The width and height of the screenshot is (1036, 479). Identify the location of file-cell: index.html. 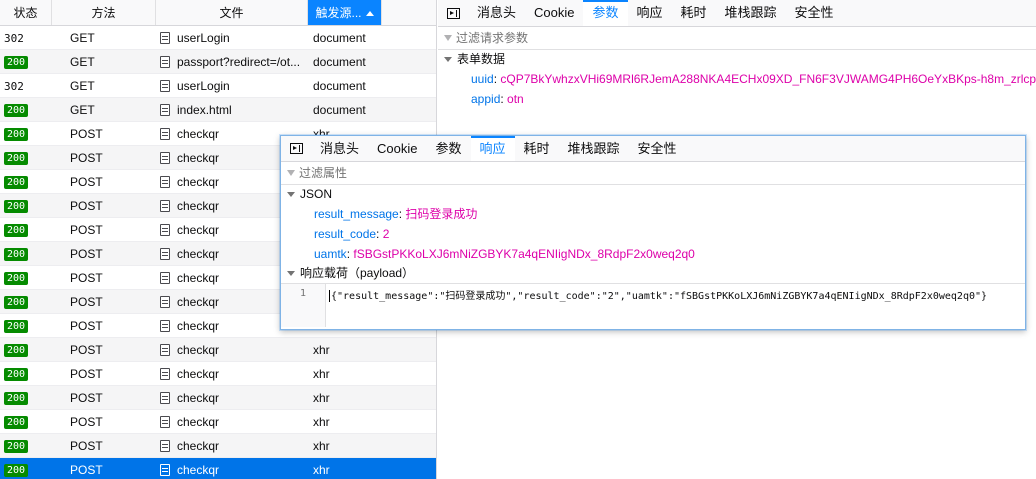
(232, 110).